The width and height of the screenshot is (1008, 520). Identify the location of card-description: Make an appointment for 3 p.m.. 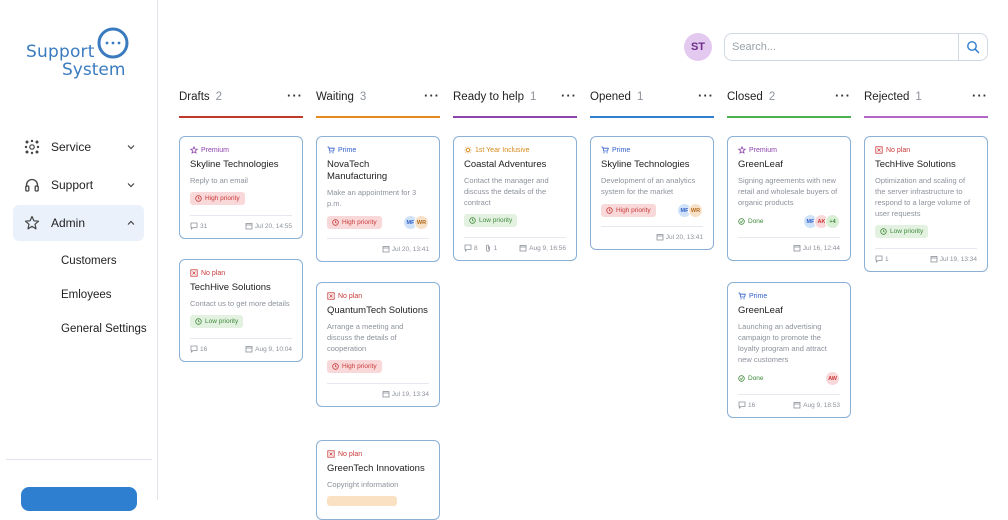
(372, 198).